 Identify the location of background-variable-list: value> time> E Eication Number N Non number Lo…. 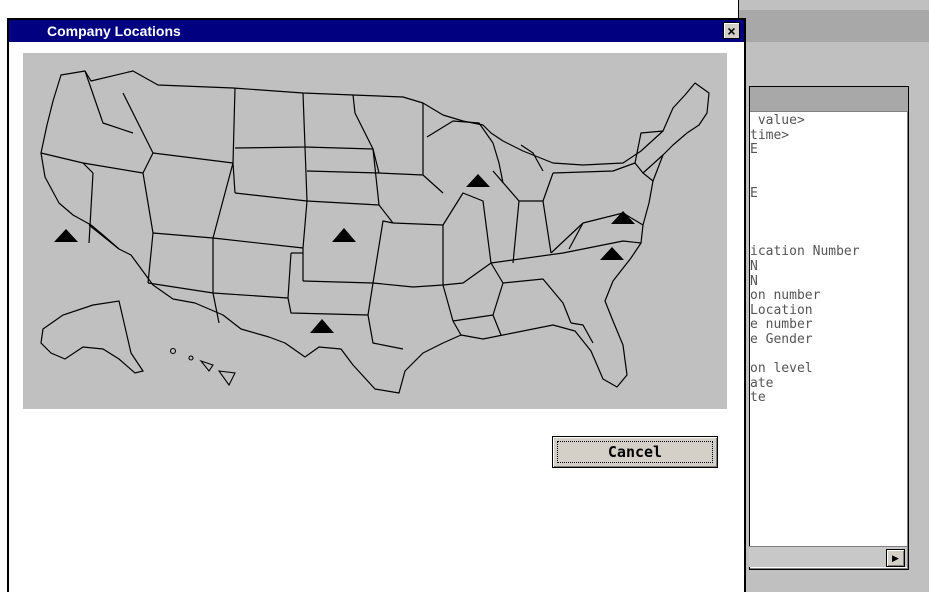
(828, 260).